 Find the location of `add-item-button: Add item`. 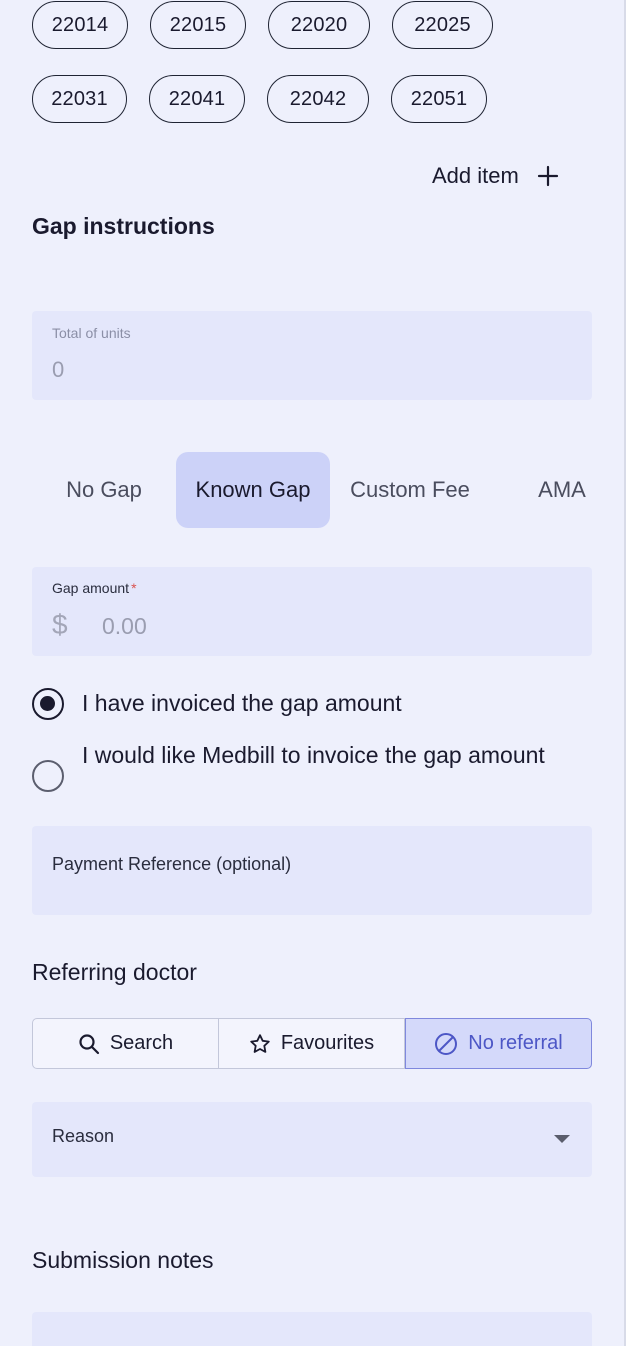

add-item-button: Add item is located at coordinates (495, 176).